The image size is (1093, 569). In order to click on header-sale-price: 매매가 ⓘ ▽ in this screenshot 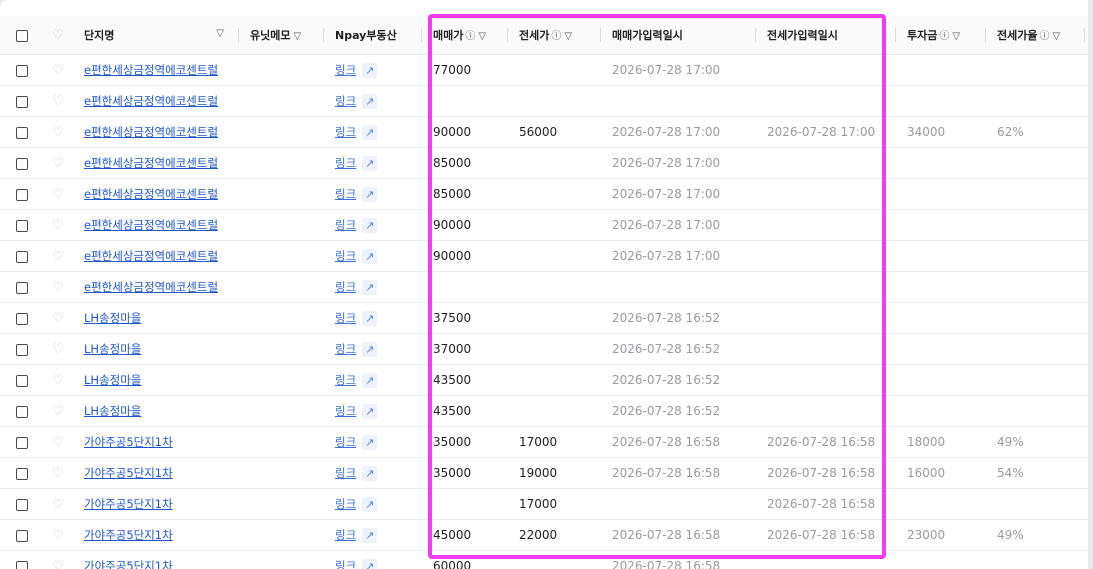, I will do `click(464, 35)`.